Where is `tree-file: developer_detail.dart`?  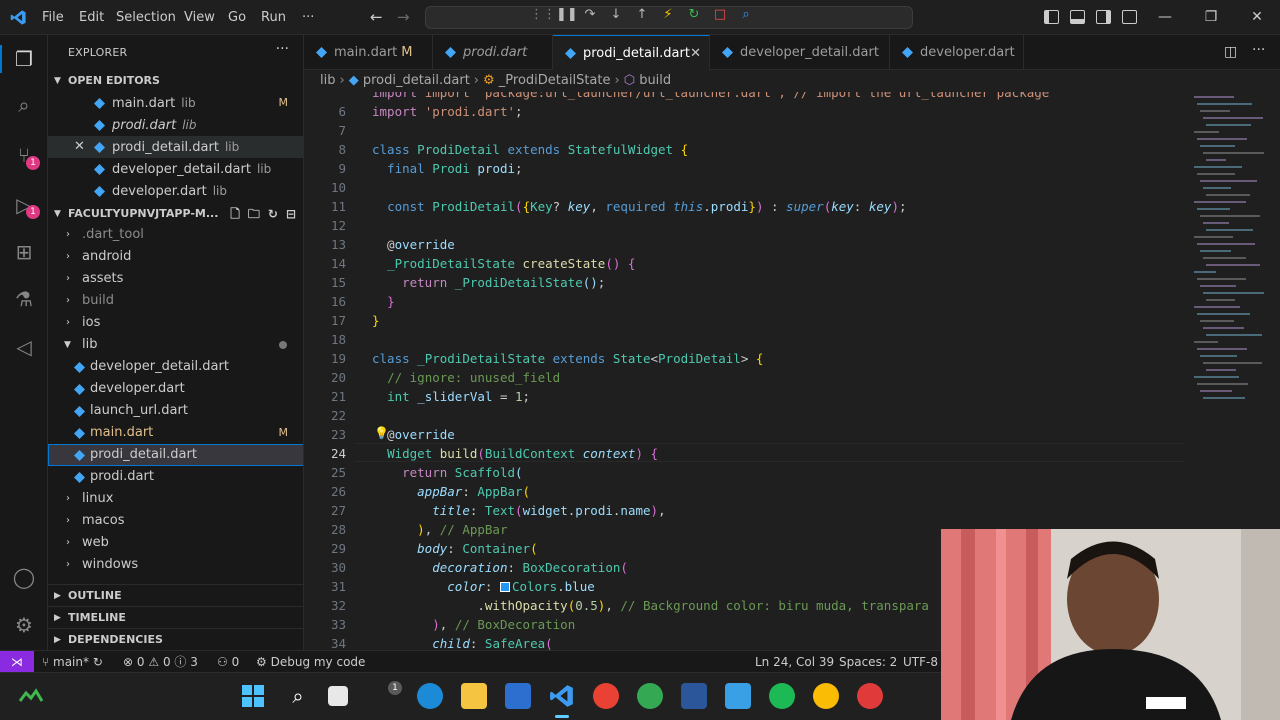
tree-file: developer_detail.dart is located at coordinates (175, 367).